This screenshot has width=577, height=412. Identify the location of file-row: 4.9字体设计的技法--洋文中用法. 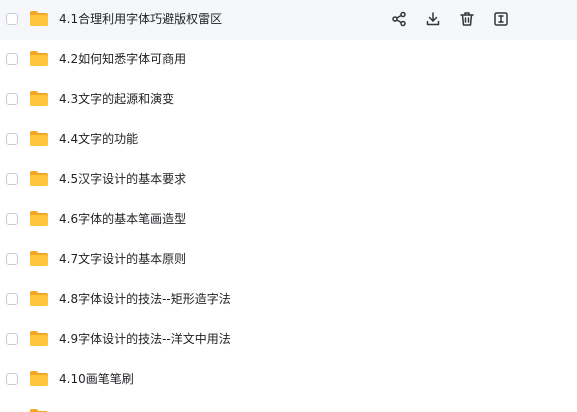
(288, 340).